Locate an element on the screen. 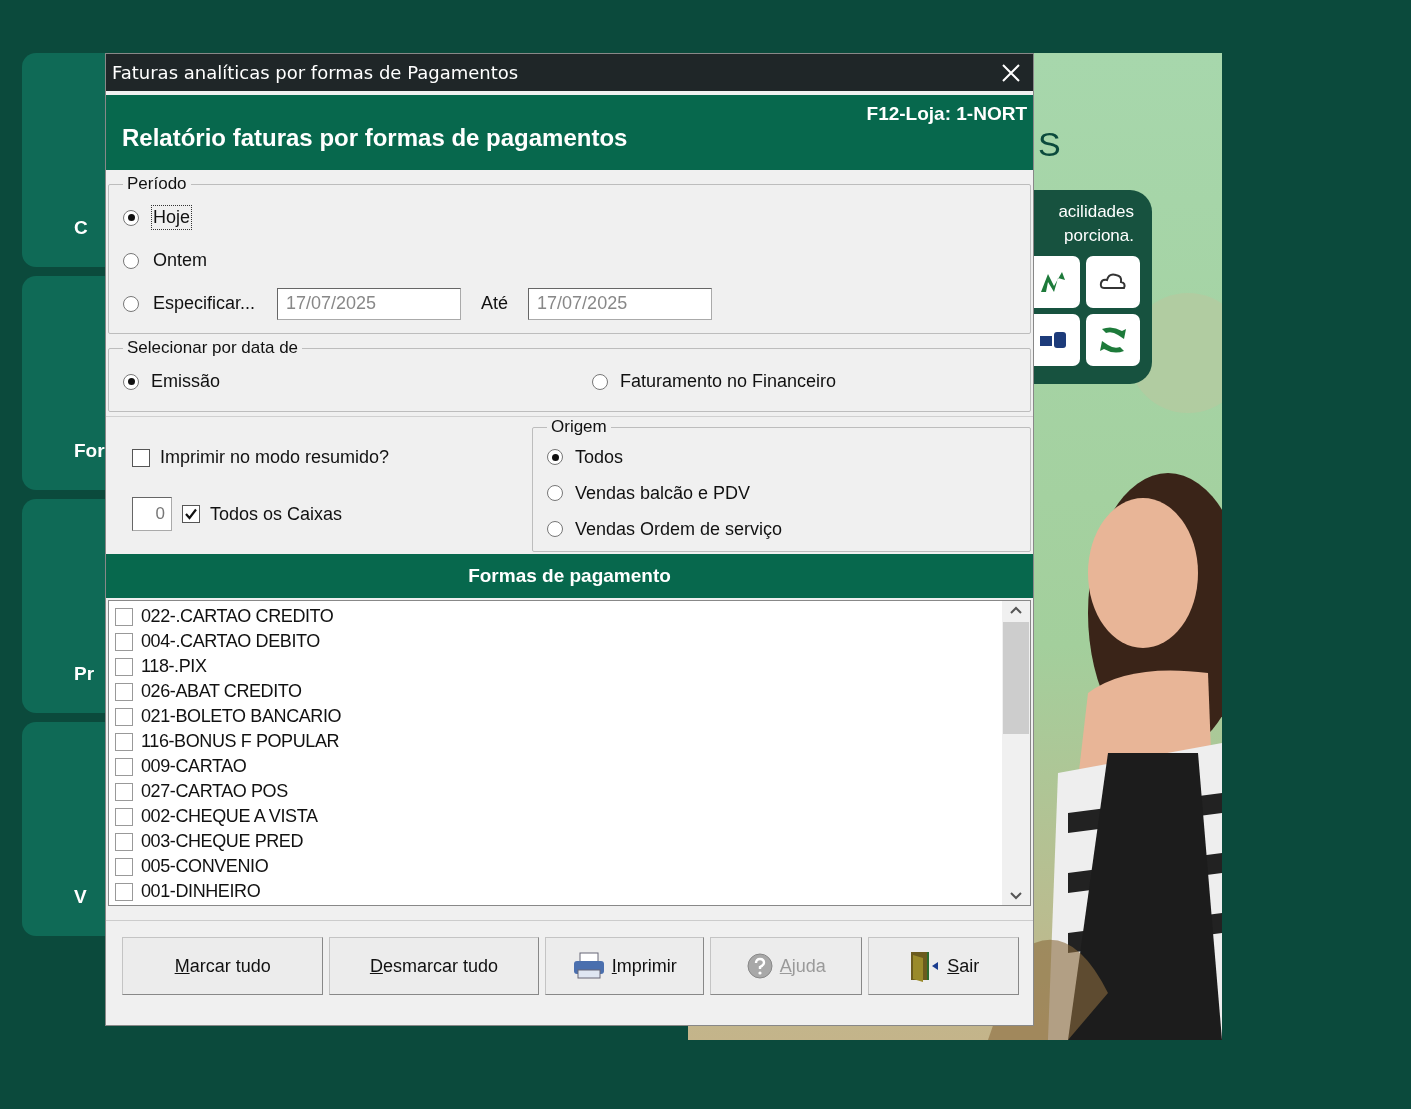 The image size is (1411, 1109). group-label: Origem is located at coordinates (579, 427).